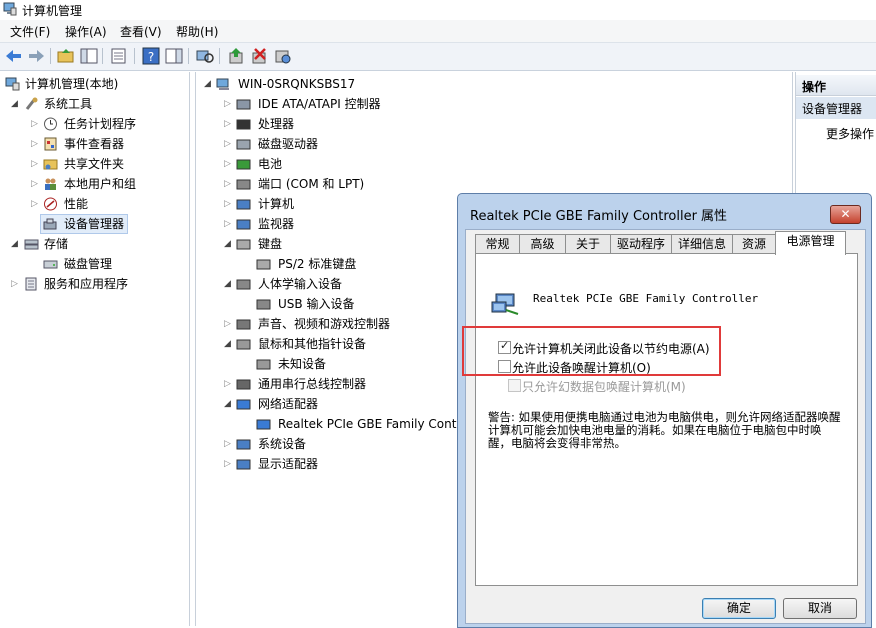 Image resolution: width=876 pixels, height=628 pixels. Describe the element at coordinates (494, 84) in the screenshot. I see `device-node-computer: ◢ WIN-0SRQNKSBS17` at that location.